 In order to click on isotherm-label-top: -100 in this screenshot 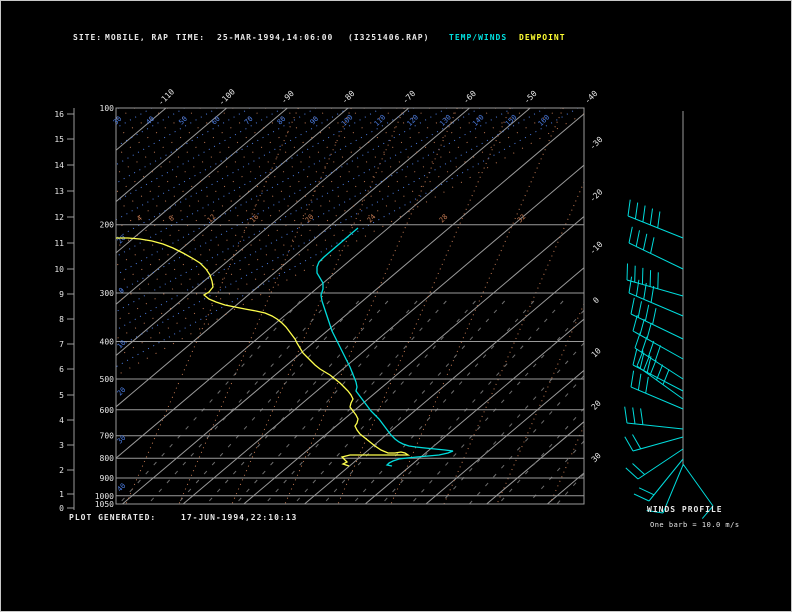, I will do `click(227, 97)`.